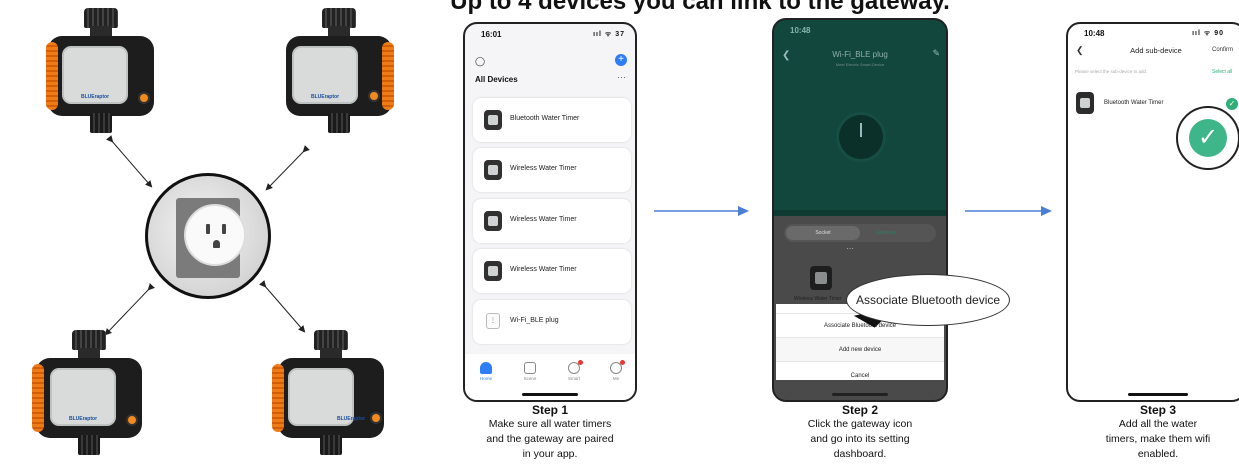  I want to click on water-timer-bottom-left: BLUEraptor, so click(89, 392).